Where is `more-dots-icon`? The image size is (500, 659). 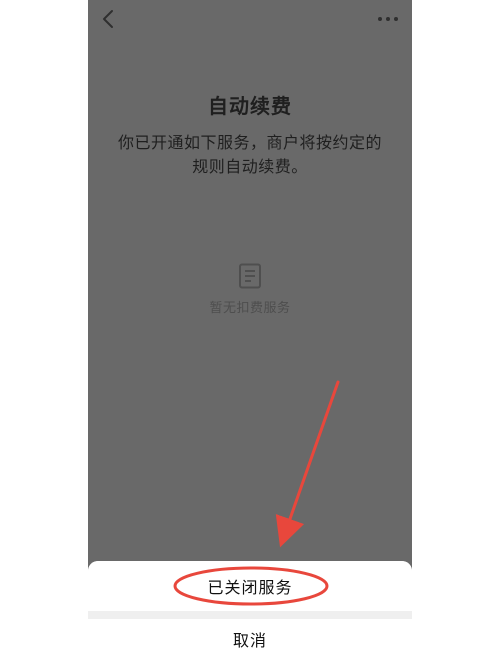 more-dots-icon is located at coordinates (388, 19).